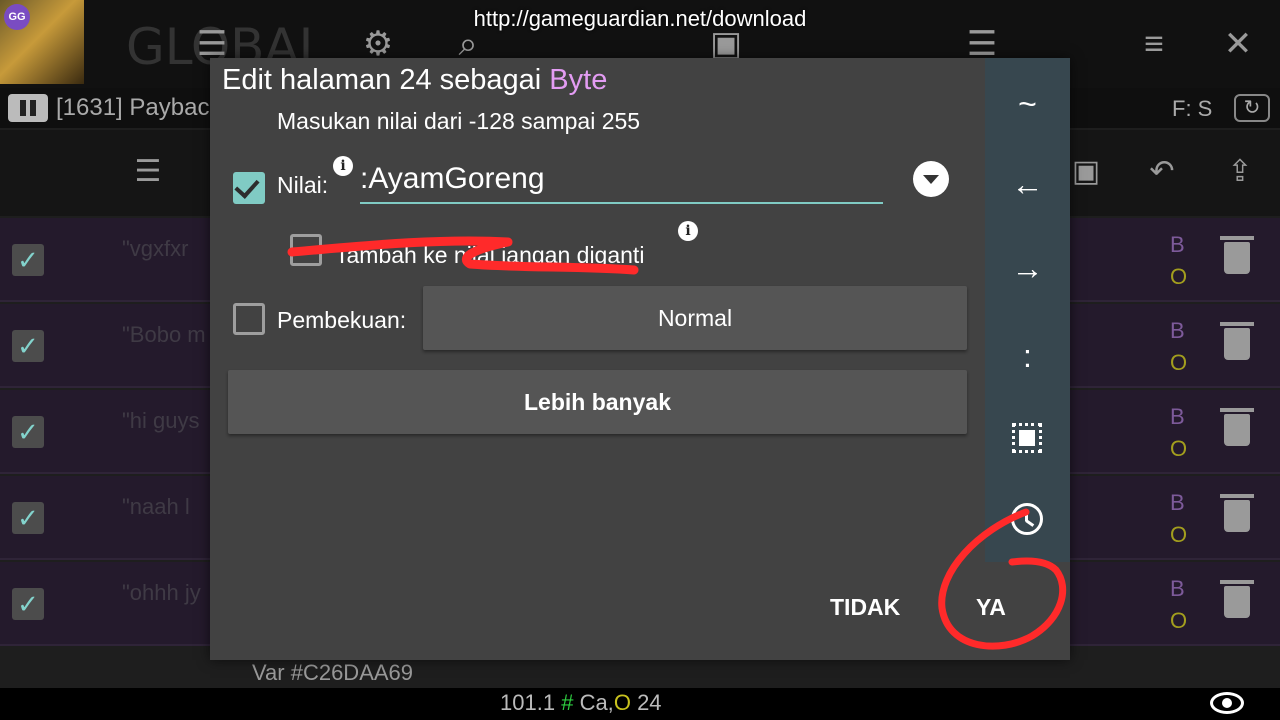  I want to click on dialog-title-prefix: Edit halaman 24 sebagai, so click(386, 80).